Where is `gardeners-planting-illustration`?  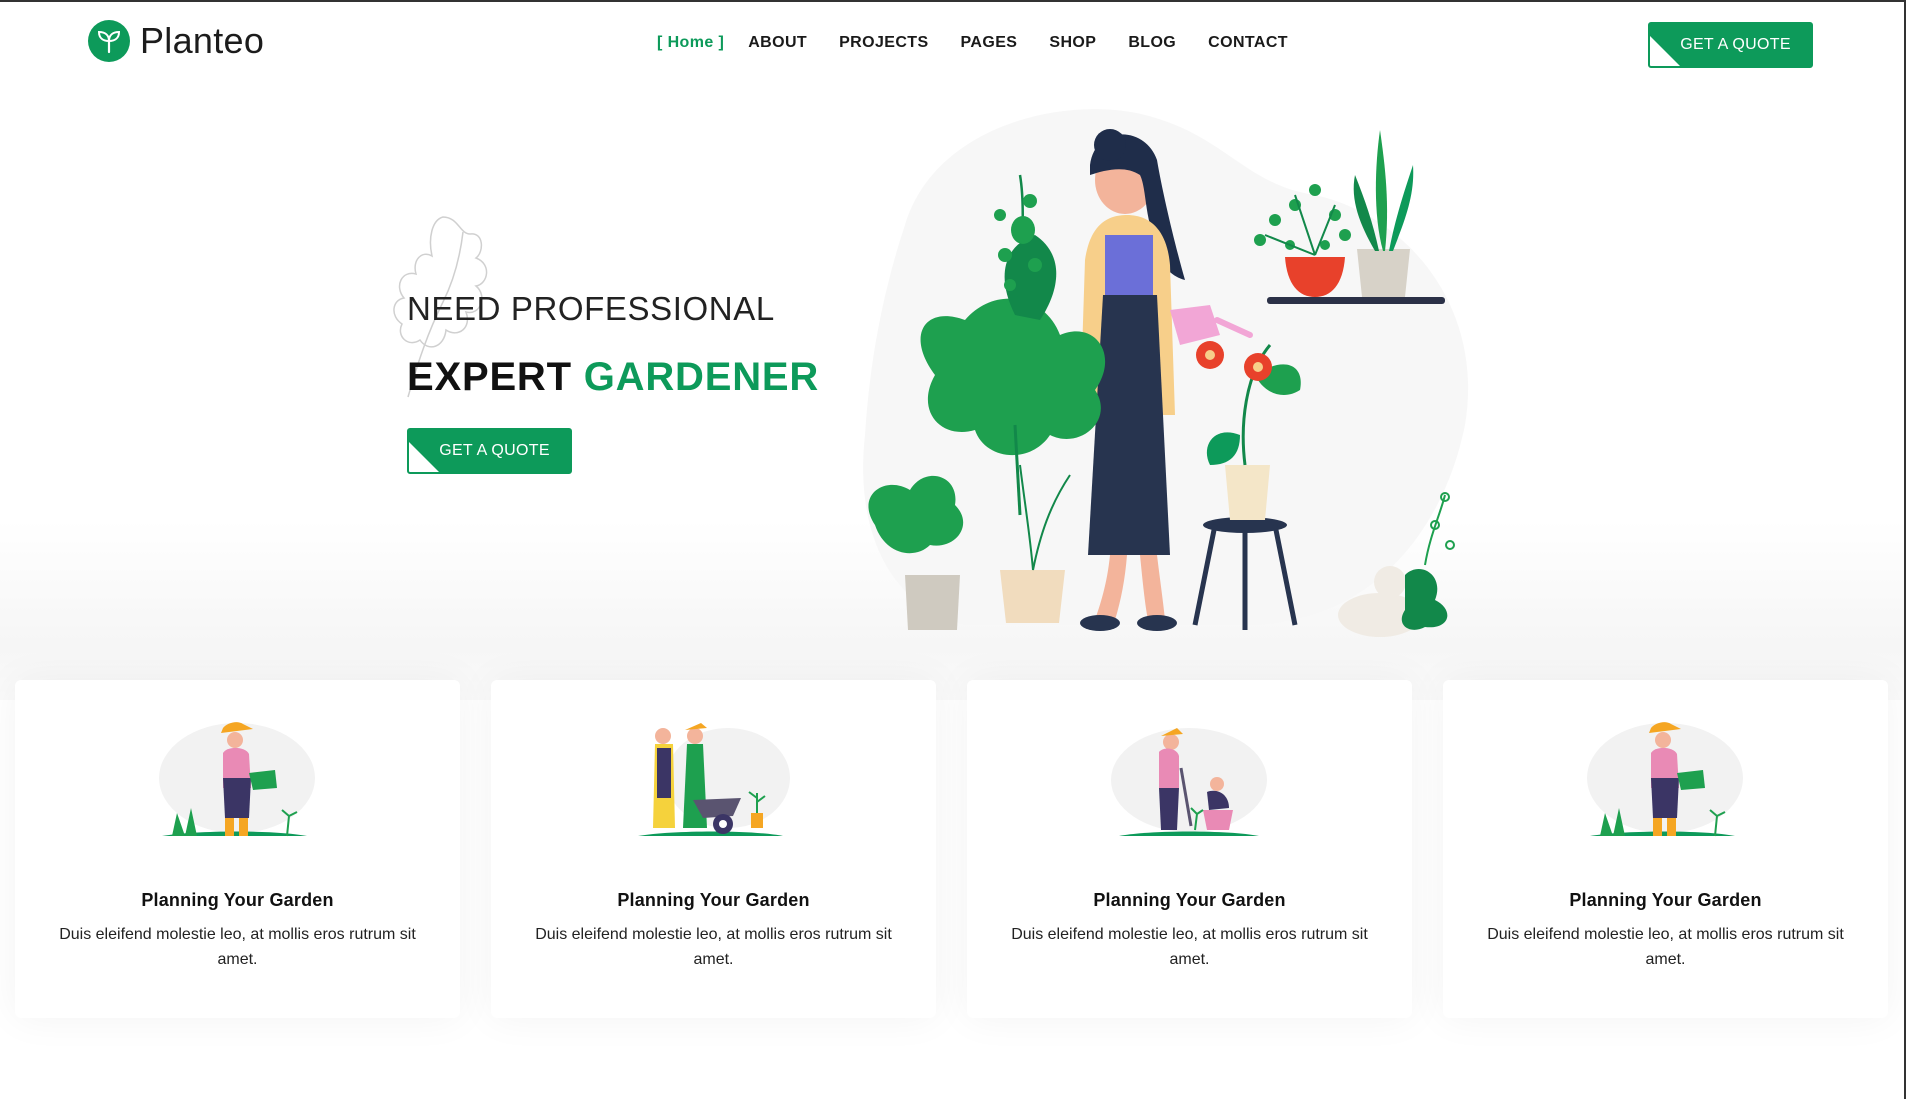
gardeners-planting-illustration is located at coordinates (1189, 782).